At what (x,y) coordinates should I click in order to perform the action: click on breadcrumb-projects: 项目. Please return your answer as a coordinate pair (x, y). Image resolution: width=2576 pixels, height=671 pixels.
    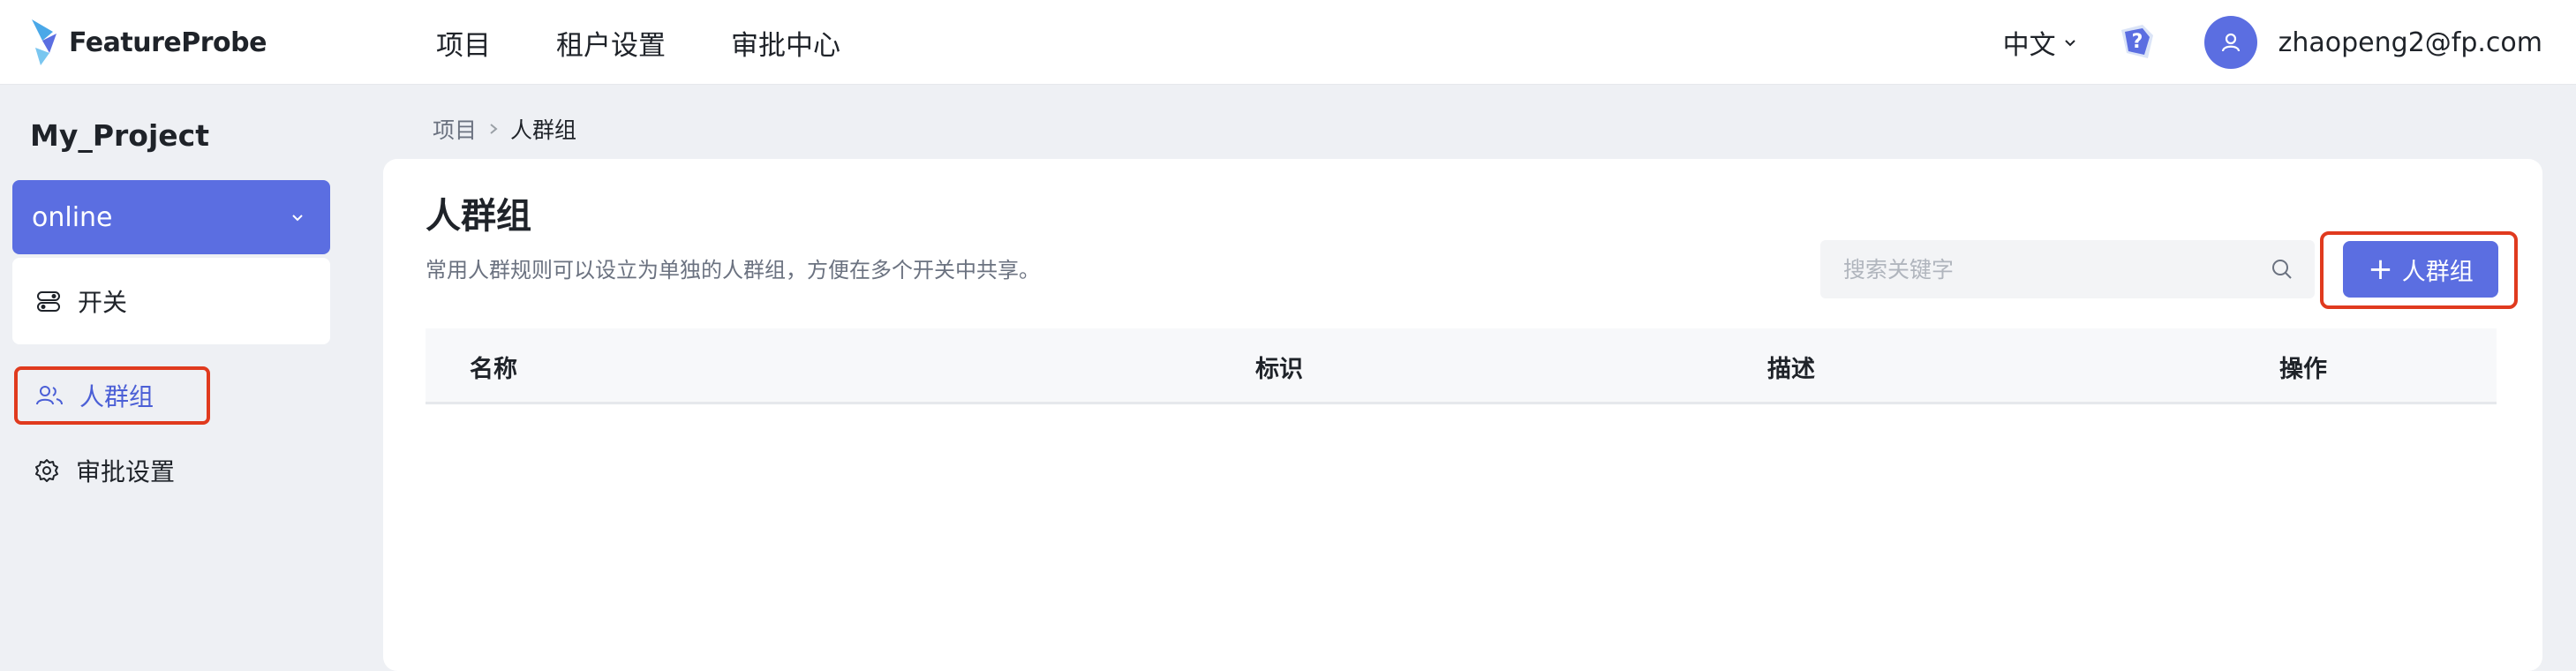
    Looking at the image, I should click on (455, 129).